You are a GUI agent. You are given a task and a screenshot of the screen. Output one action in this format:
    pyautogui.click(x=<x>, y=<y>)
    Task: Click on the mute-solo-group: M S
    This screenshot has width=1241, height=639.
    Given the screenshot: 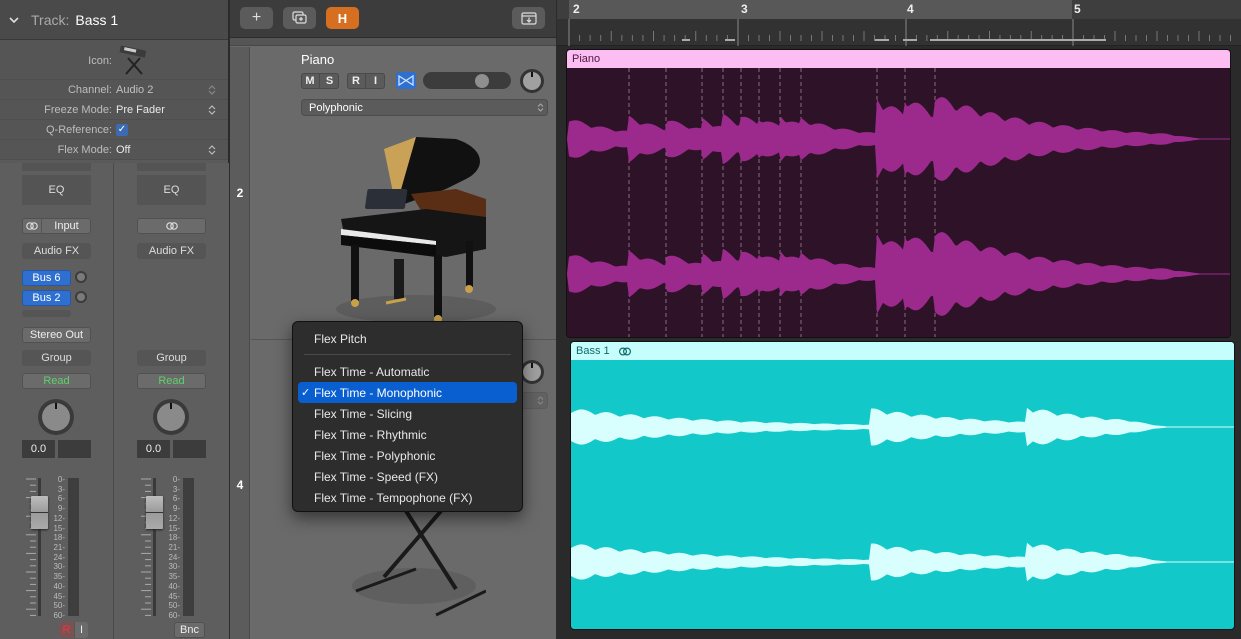 What is the action you would take?
    pyautogui.click(x=320, y=81)
    